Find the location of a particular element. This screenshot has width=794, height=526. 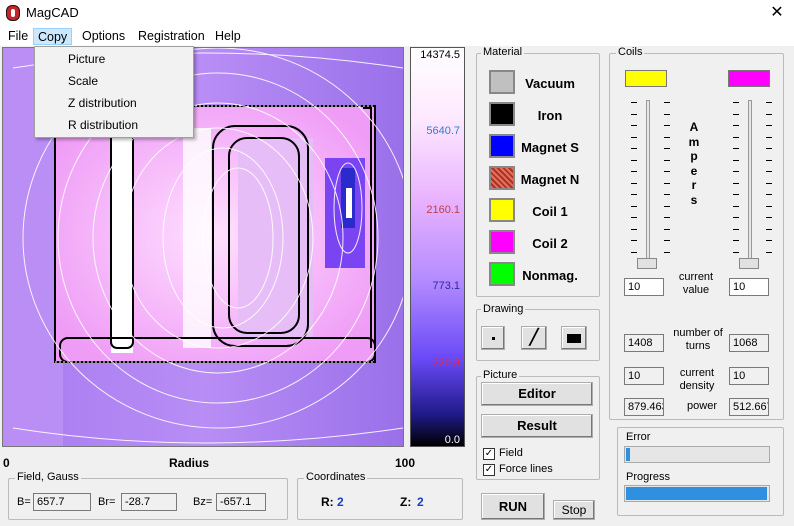

menu-copy: Copy is located at coordinates (53, 36).